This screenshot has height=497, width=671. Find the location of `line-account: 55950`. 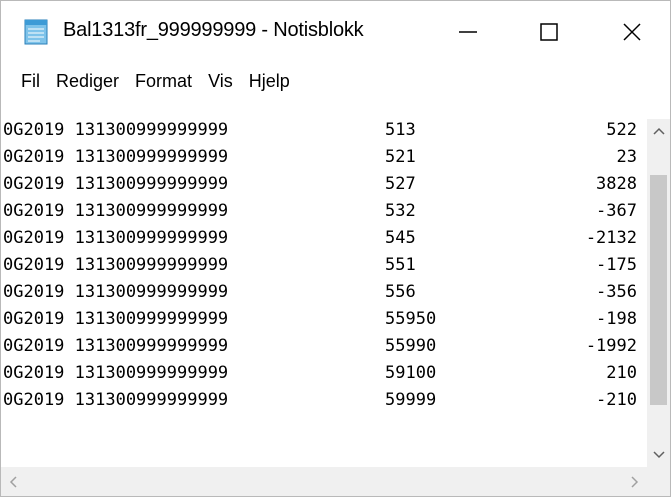

line-account: 55950 is located at coordinates (411, 319).